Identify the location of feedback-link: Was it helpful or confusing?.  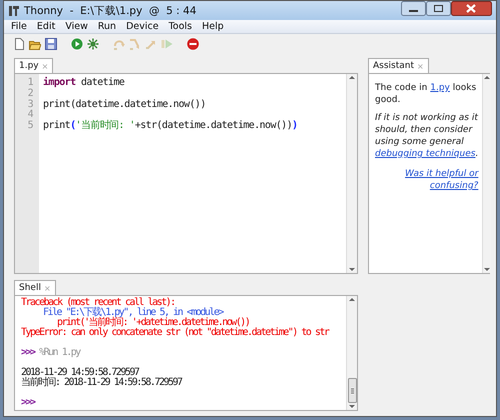
(426, 180).